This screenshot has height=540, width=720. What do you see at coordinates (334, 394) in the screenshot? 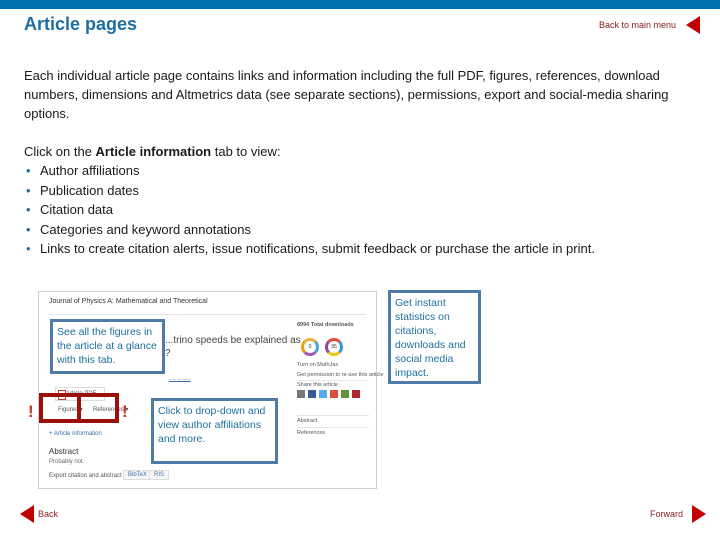
I see `googleplus-share-icon` at bounding box center [334, 394].